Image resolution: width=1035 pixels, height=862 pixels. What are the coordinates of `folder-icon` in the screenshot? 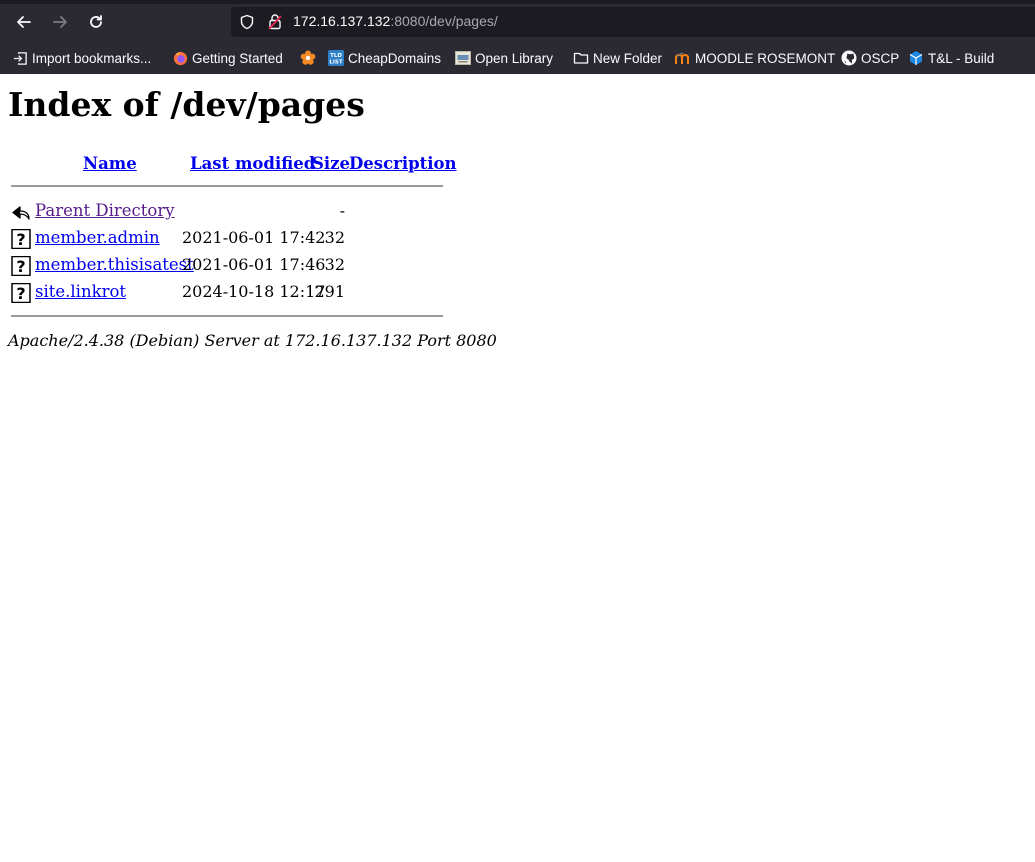 It's located at (581, 58).